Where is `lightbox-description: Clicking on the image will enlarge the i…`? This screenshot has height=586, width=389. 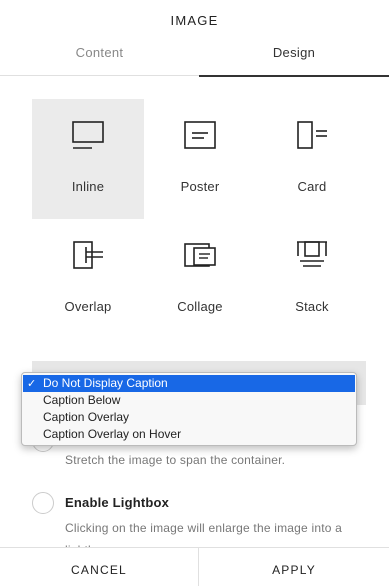
lightbox-description: Clicking on the image will enlarge the i… is located at coordinates (204, 534).